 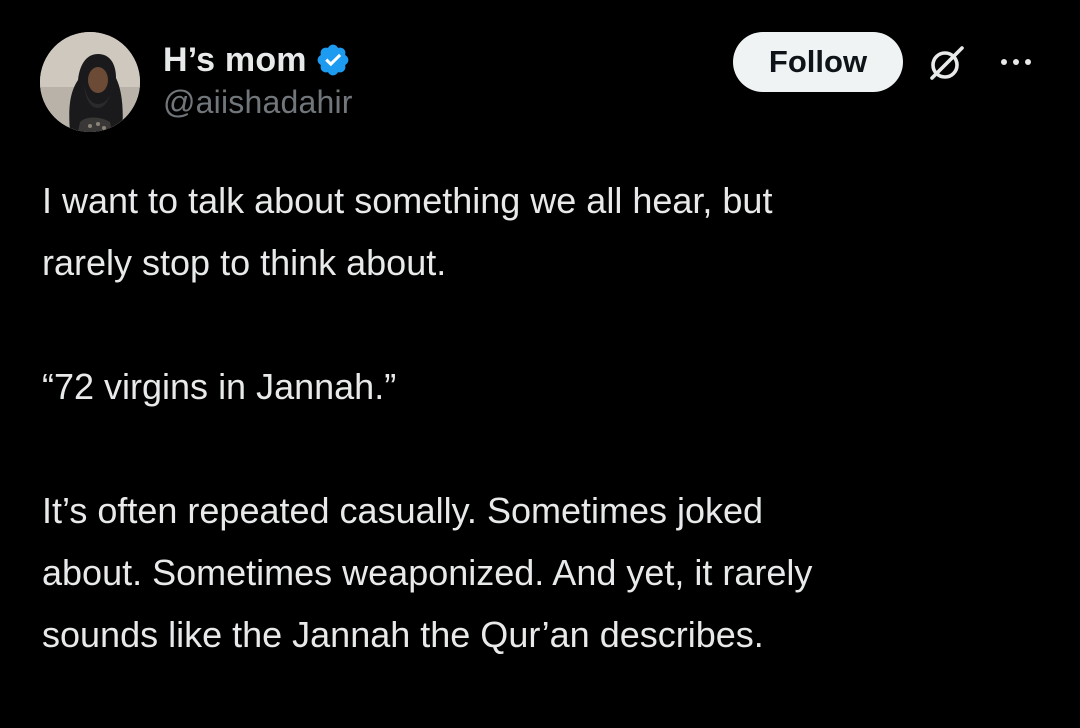 What do you see at coordinates (219, 386) in the screenshot?
I see `tweet-paragraph-2: “72 virgins in Jannah.”` at bounding box center [219, 386].